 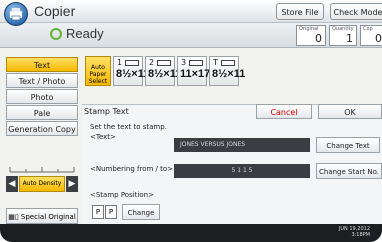 I want to click on change-position-button: Change, so click(x=141, y=212).